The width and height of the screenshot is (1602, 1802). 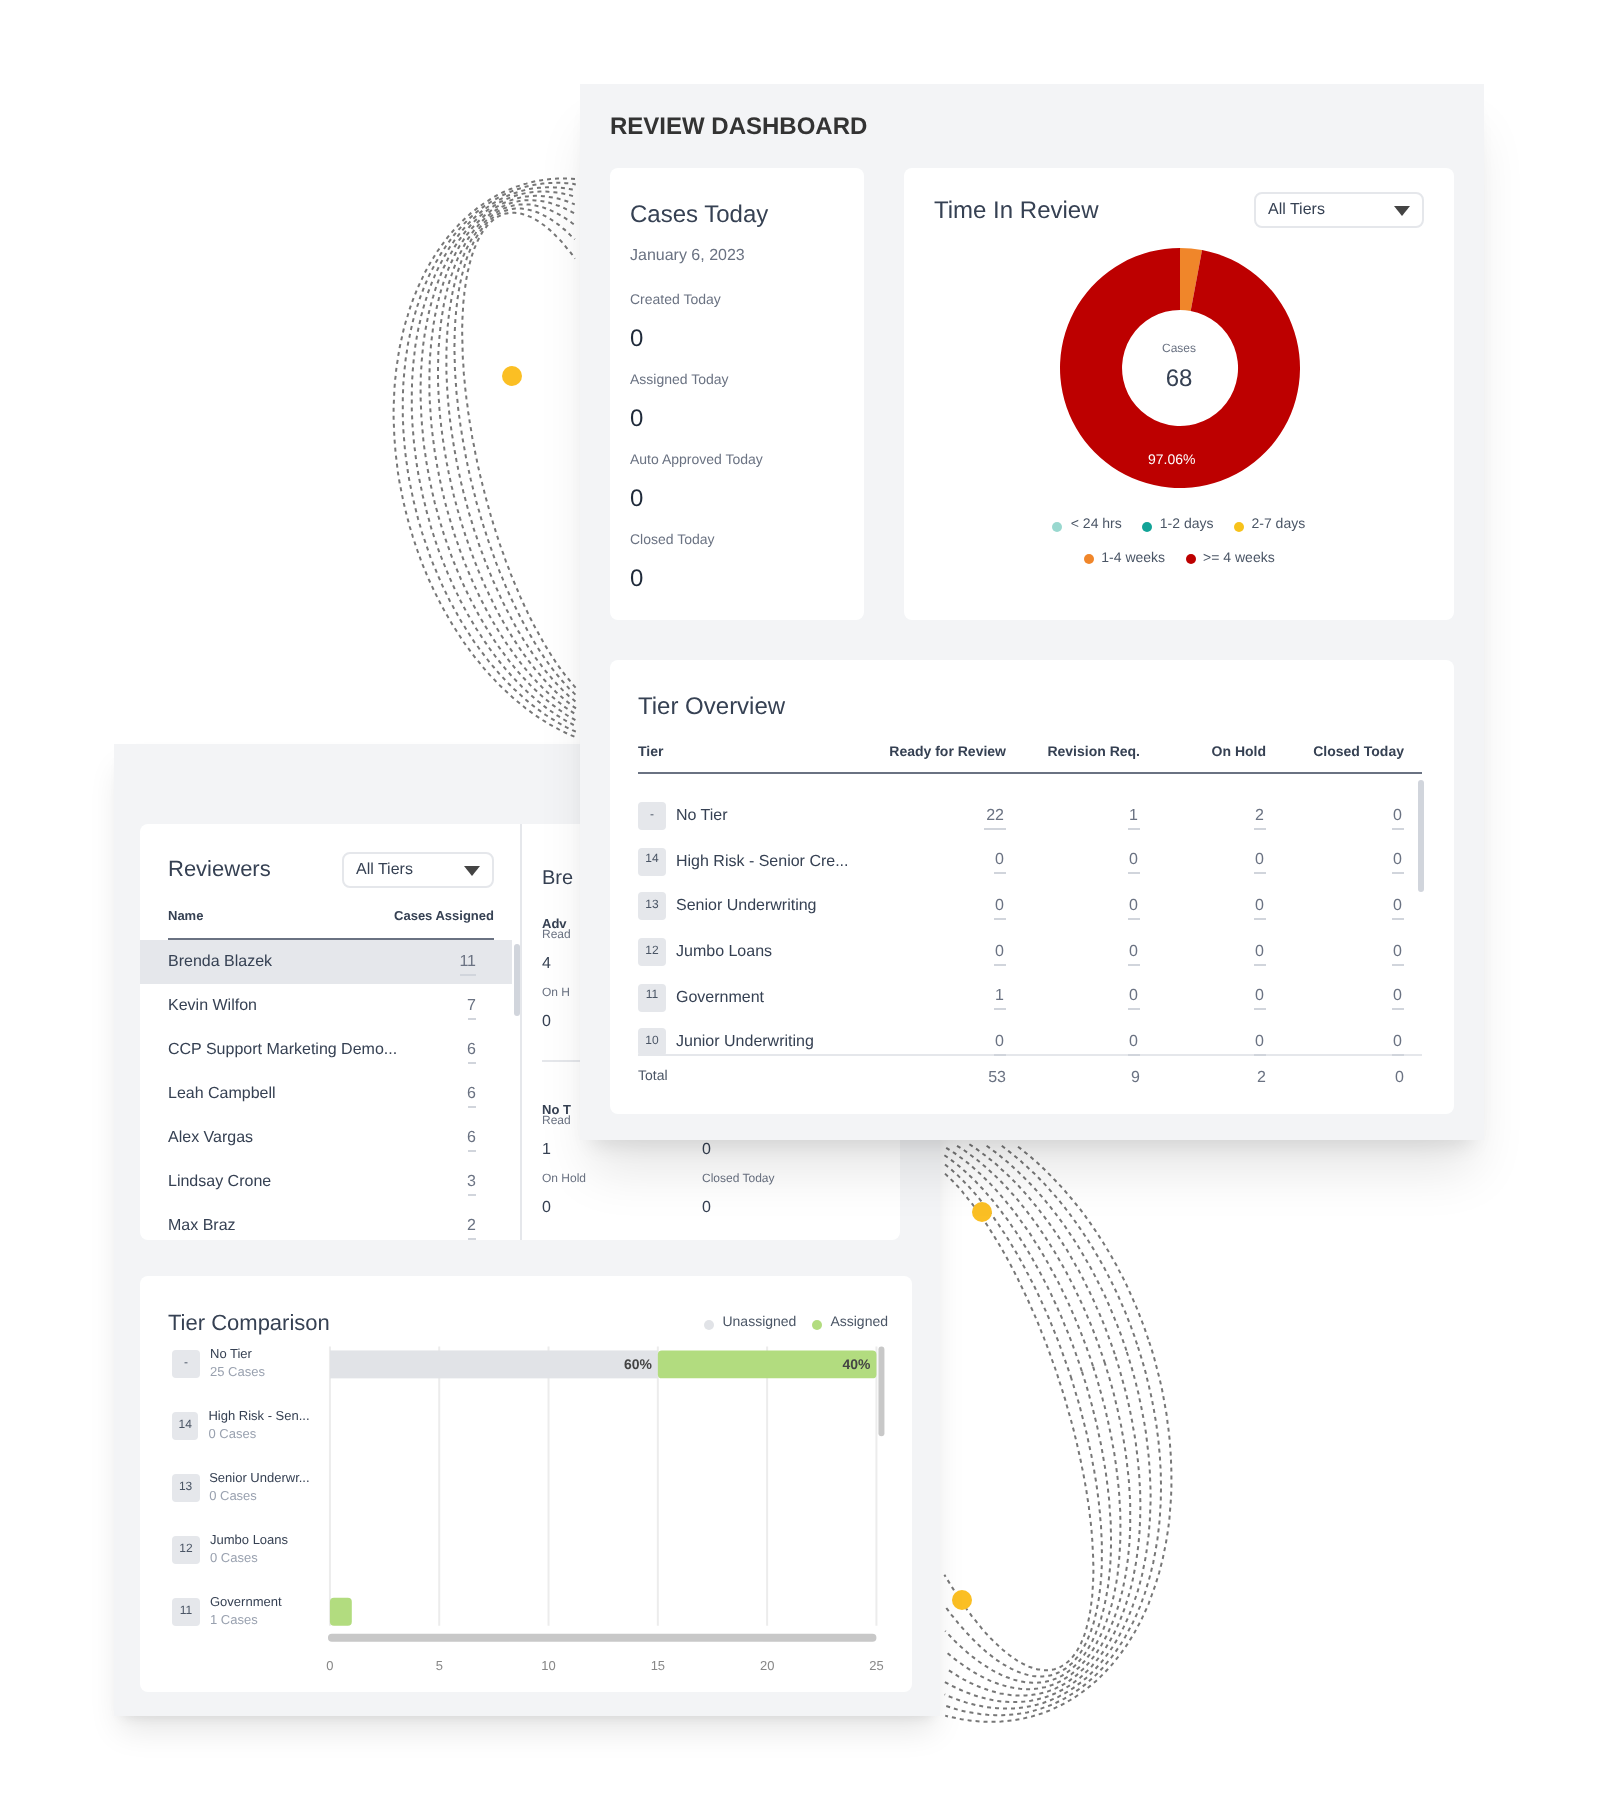 I want to click on tier-name: Government, so click(x=720, y=997).